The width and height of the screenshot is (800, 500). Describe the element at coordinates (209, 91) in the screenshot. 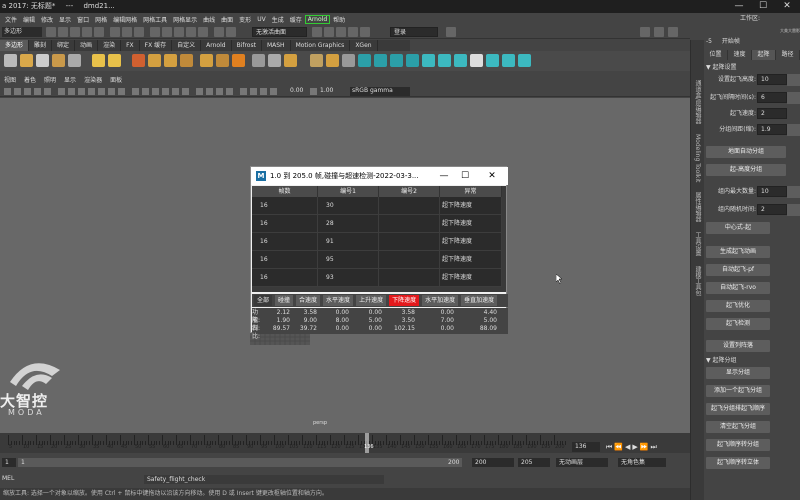

I see `motion-blur-icon` at that location.